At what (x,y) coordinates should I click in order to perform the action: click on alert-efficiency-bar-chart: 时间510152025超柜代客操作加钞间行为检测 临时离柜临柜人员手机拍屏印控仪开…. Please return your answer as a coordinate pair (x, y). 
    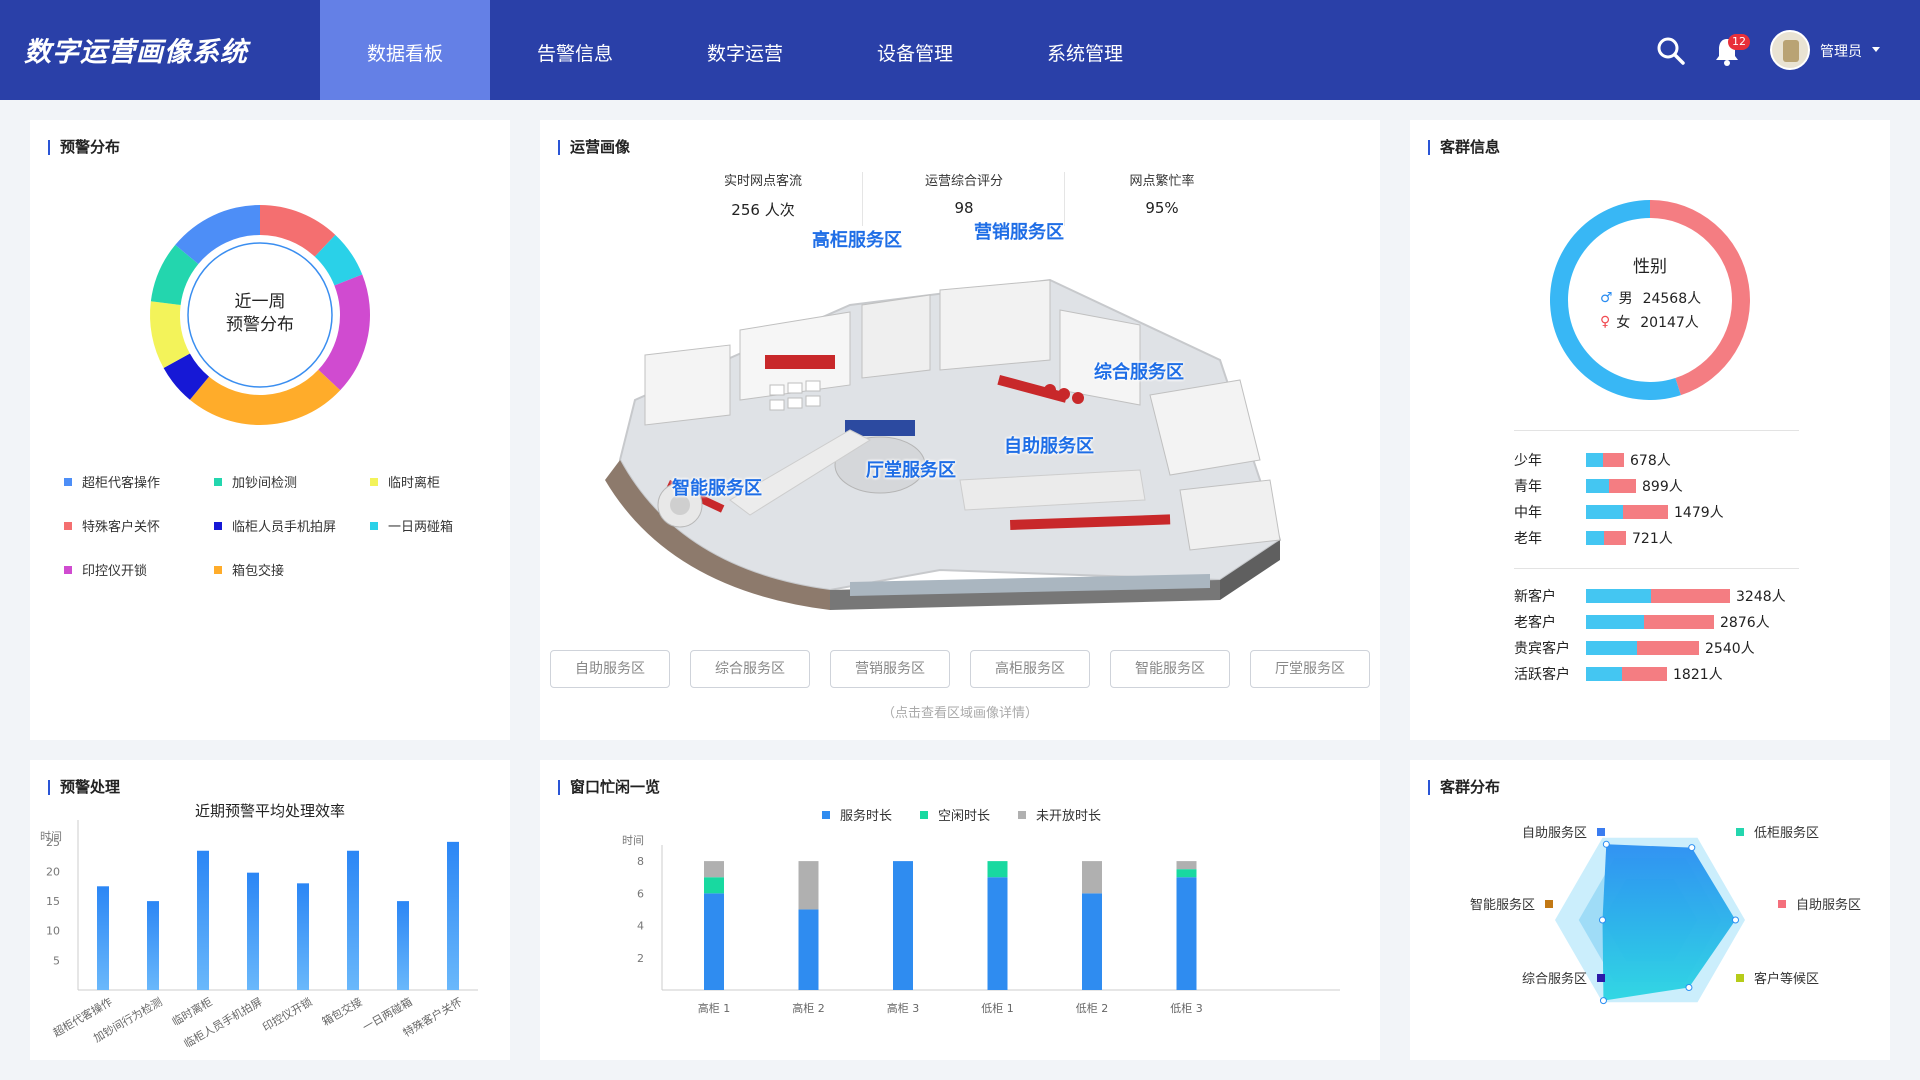
    Looking at the image, I should click on (259, 935).